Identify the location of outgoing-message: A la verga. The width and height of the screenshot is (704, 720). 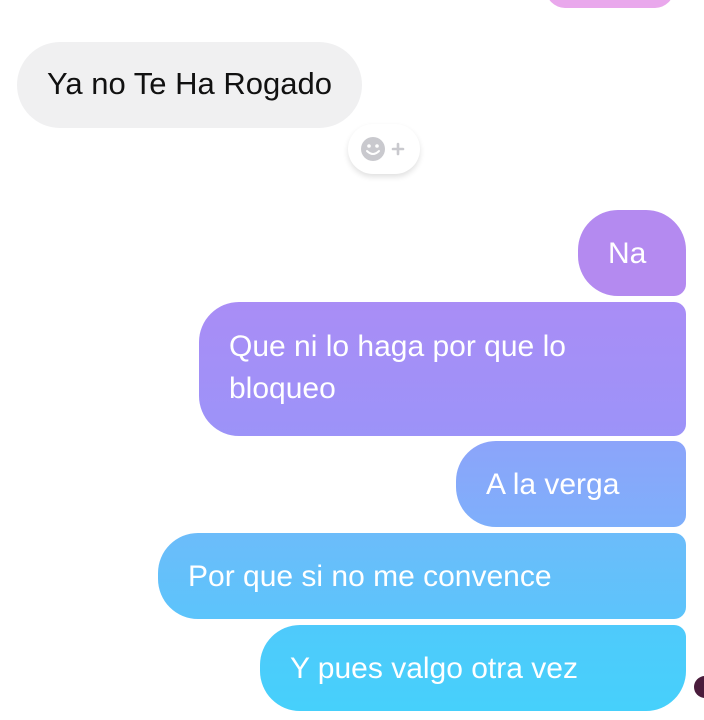
(571, 484).